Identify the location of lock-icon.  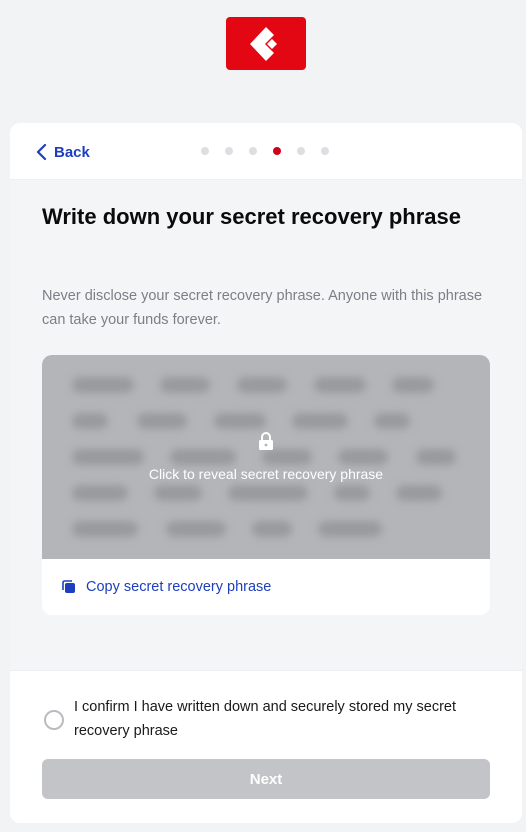
(266, 441).